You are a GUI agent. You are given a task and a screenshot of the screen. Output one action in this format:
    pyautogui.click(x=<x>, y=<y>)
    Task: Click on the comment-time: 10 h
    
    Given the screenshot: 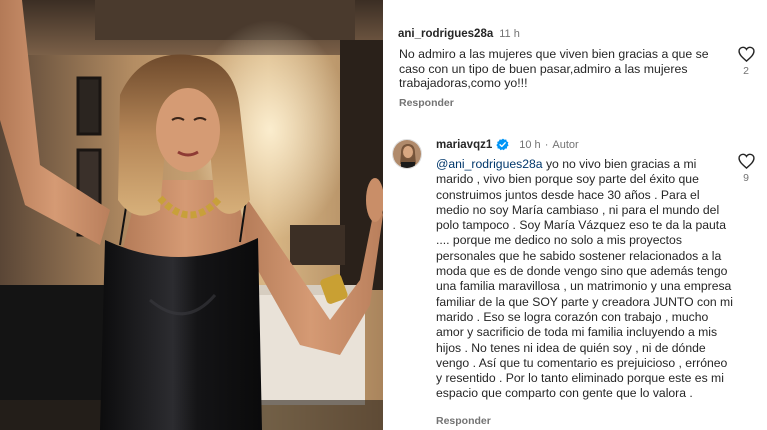 What is the action you would take?
    pyautogui.click(x=530, y=144)
    